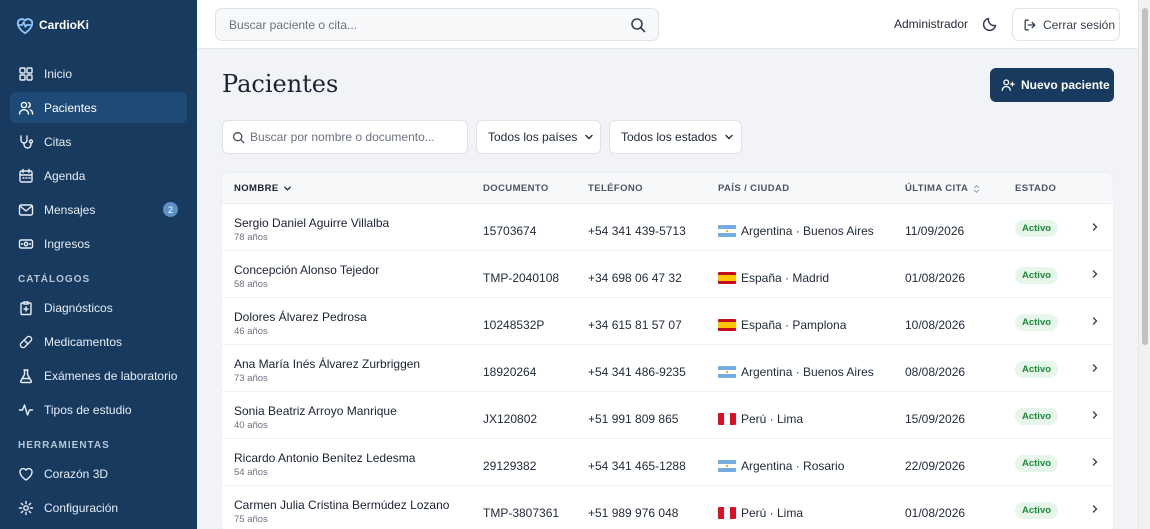  Describe the element at coordinates (521, 278) in the screenshot. I see `patient-document: TMP-2040108` at that location.